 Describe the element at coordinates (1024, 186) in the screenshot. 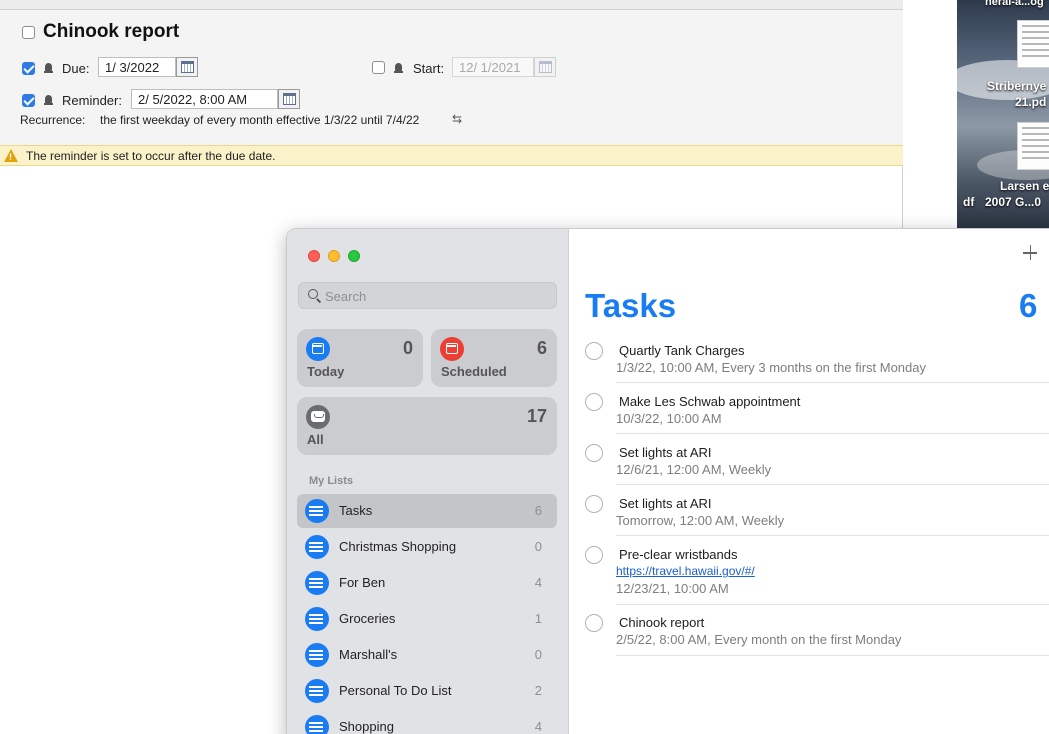

I see `desktop-file-label: Larsen e` at that location.